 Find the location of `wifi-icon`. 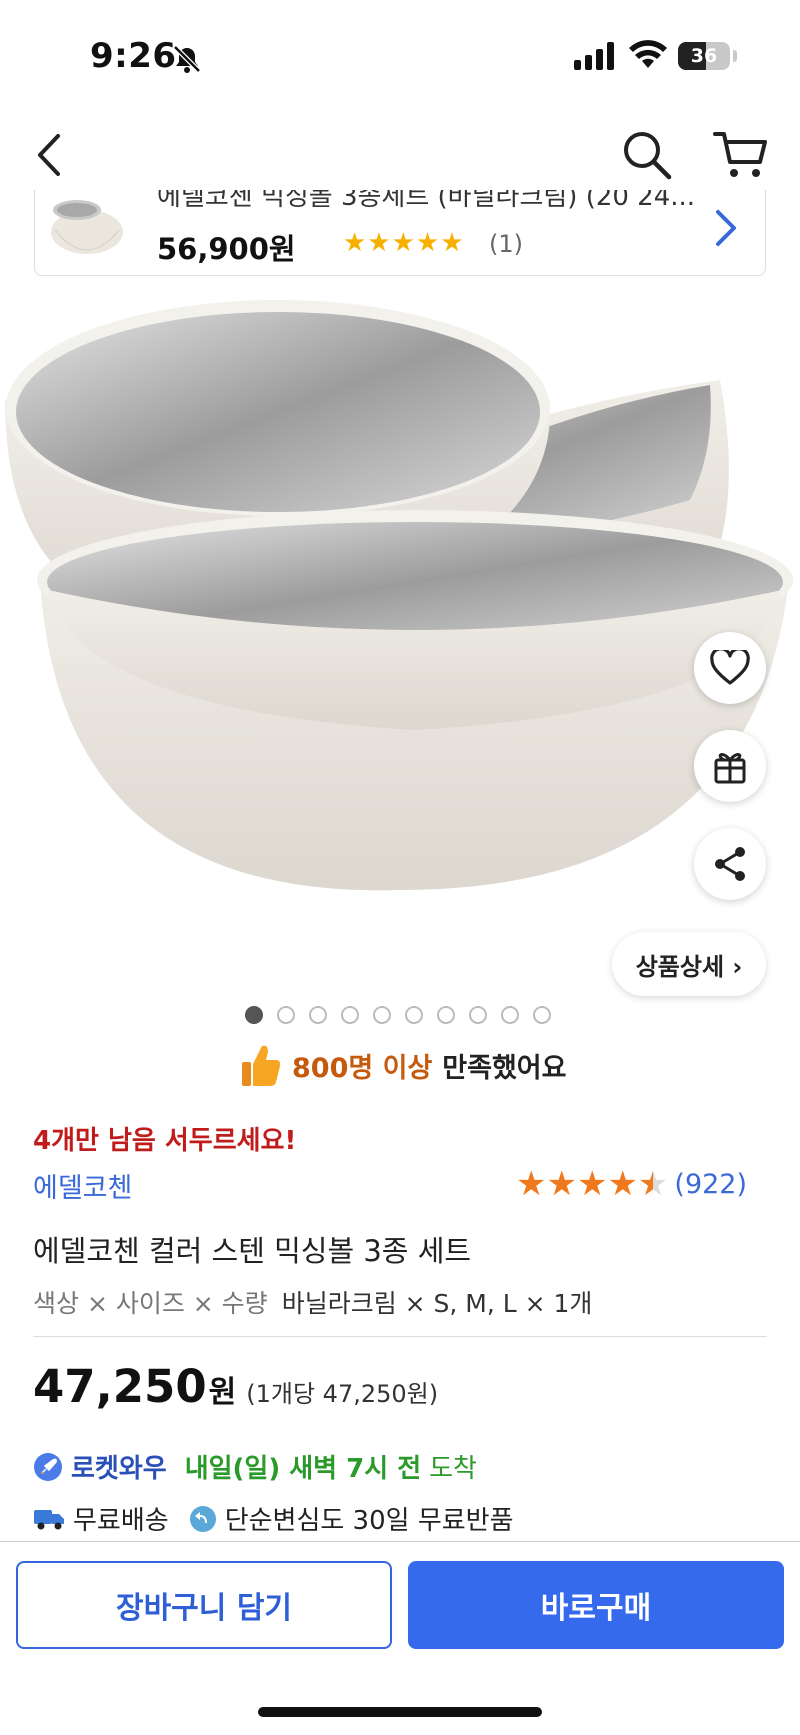

wifi-icon is located at coordinates (648, 54).